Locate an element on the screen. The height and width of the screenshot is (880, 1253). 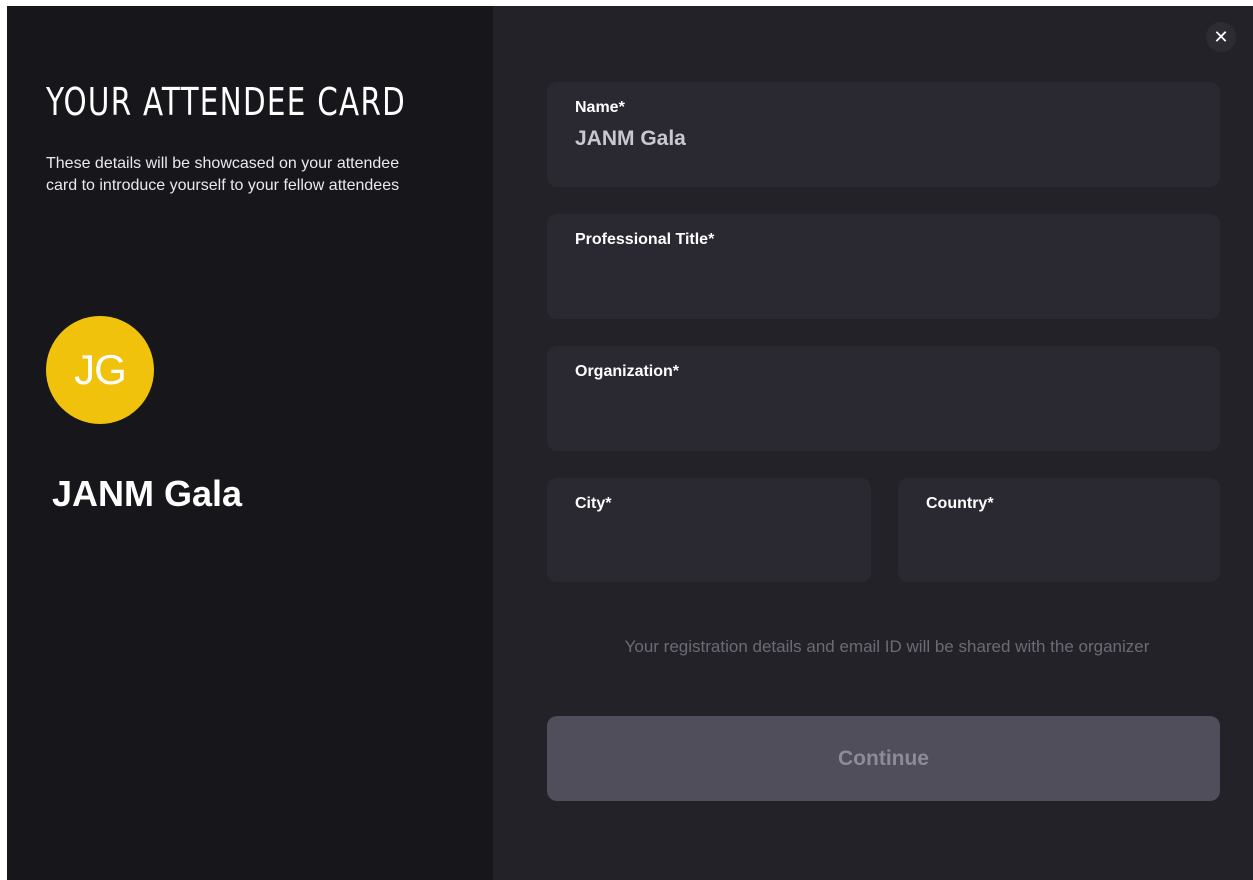
organization-label: Organization* is located at coordinates (627, 371).